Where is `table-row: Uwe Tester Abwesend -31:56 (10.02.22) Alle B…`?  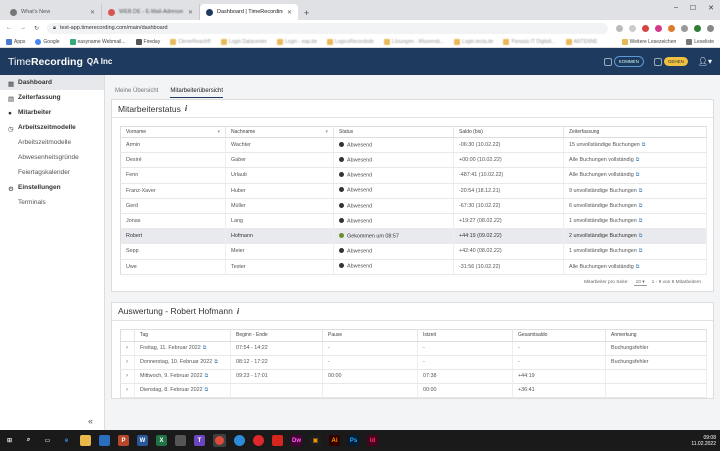
table-row: Uwe Tester Abwesend -31:56 (10.02.22) Alle B… is located at coordinates (413, 267).